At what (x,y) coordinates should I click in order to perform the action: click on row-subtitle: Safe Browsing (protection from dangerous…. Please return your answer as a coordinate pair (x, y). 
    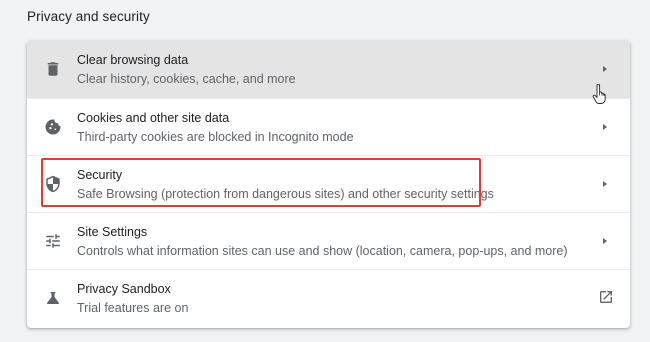
    Looking at the image, I should click on (285, 194).